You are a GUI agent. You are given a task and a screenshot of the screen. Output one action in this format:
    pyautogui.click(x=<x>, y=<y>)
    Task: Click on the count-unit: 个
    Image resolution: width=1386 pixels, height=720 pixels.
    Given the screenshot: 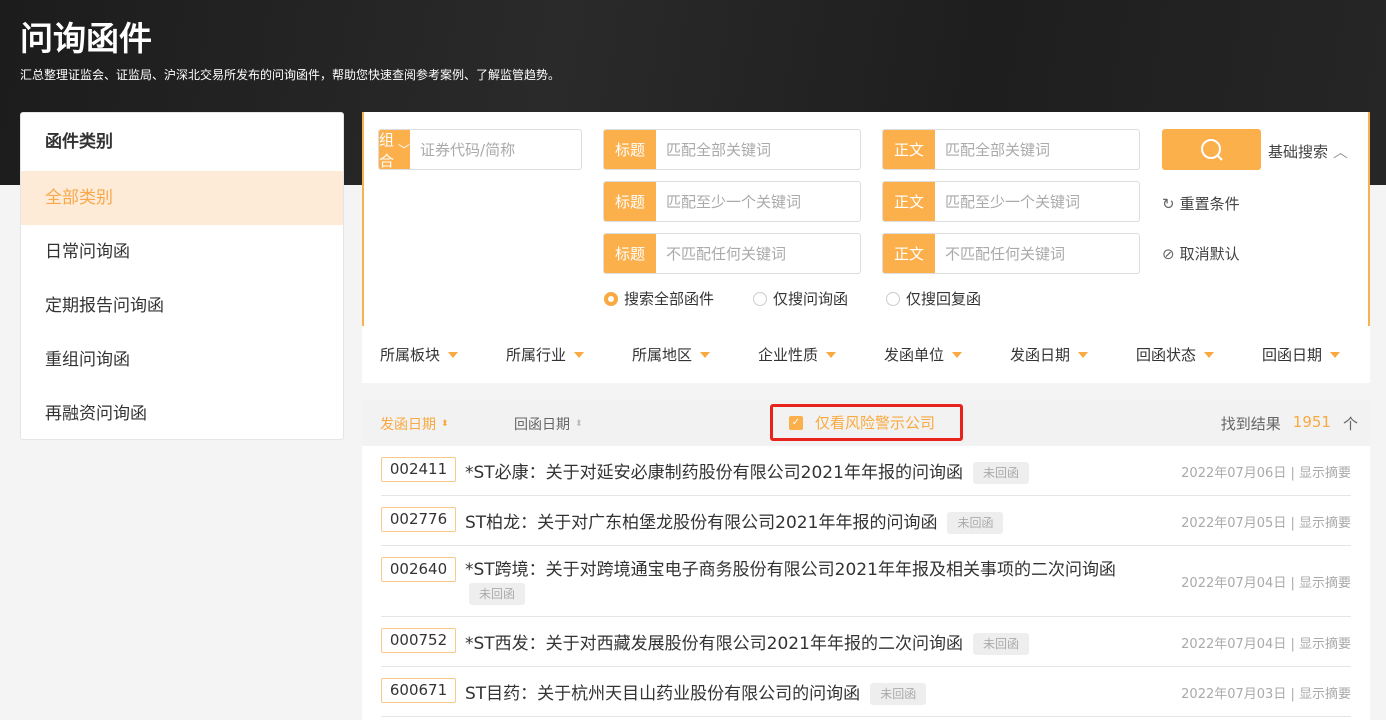 What is the action you would take?
    pyautogui.click(x=1350, y=424)
    